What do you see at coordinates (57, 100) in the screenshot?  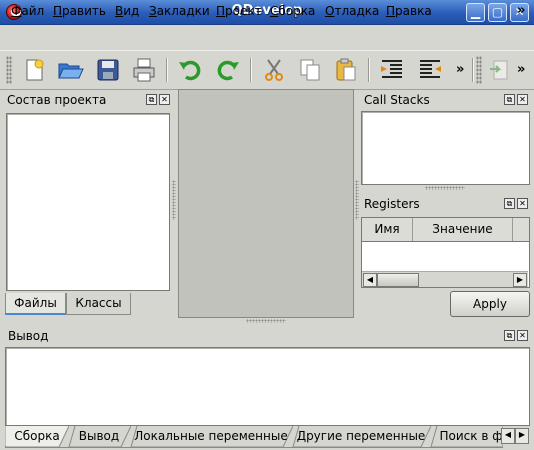 I see `project-panel-title: Состав проекта` at bounding box center [57, 100].